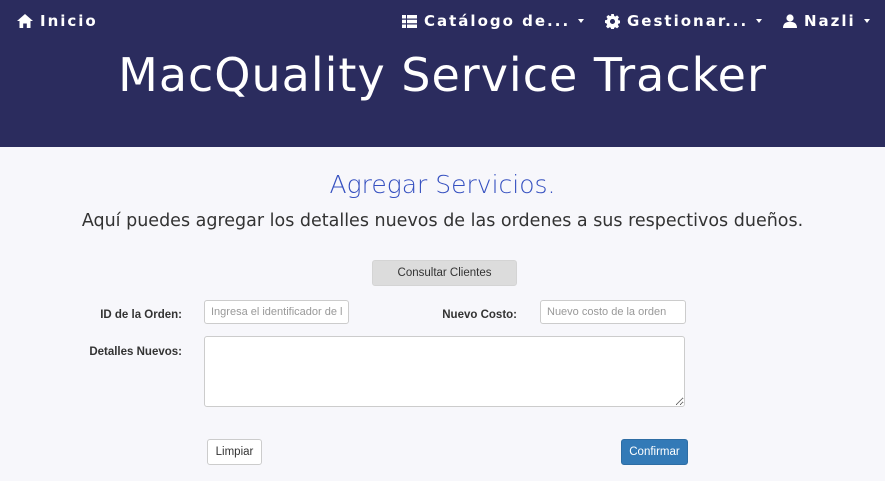 This screenshot has height=481, width=885. Describe the element at coordinates (613, 312) in the screenshot. I see `new-cost-input` at that location.